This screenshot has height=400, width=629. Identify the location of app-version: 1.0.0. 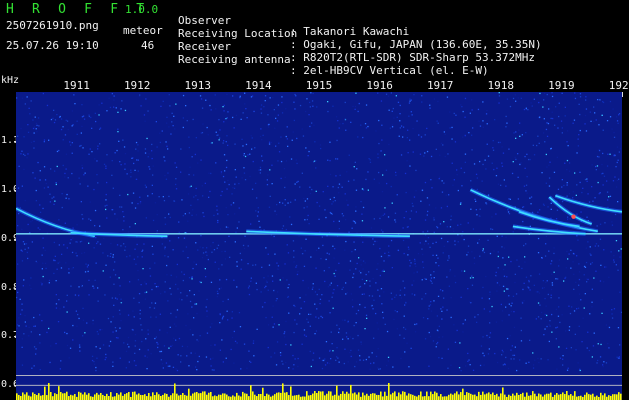
(142, 9).